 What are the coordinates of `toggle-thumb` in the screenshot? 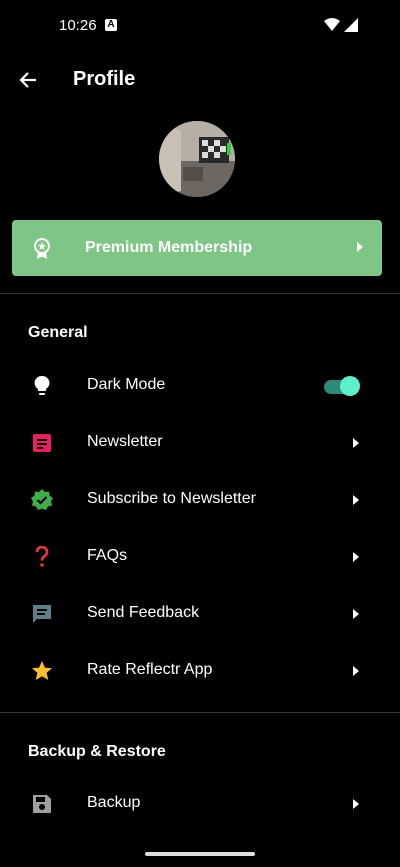 It's located at (350, 386).